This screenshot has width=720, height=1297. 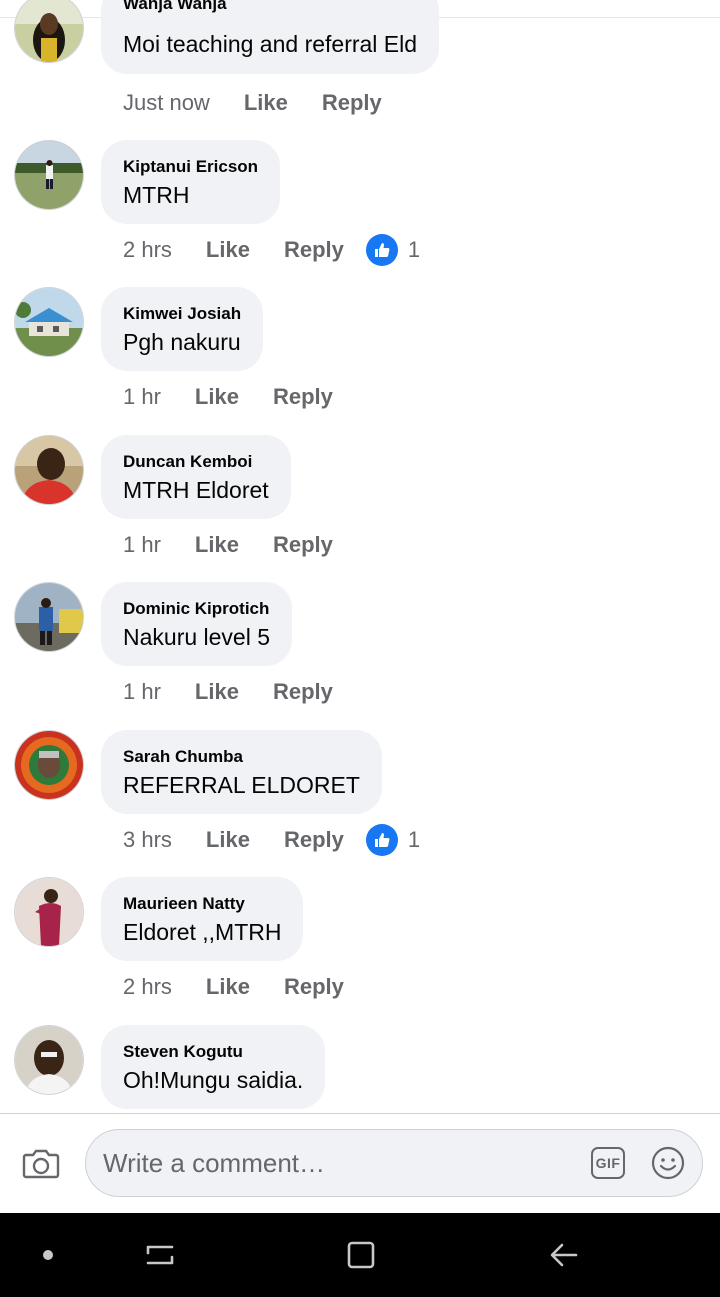 I want to click on comment-text: Nakuru level 5, so click(x=197, y=637).